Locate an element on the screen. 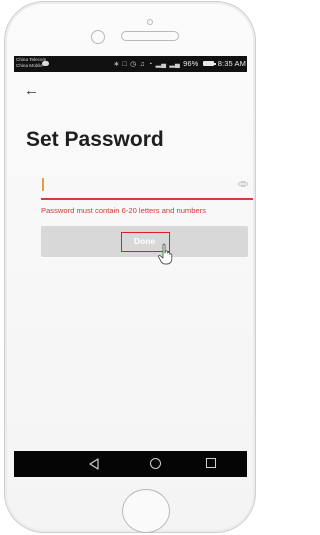 The width and height of the screenshot is (320, 535). vibrate-icon: ♫ is located at coordinates (142, 64).